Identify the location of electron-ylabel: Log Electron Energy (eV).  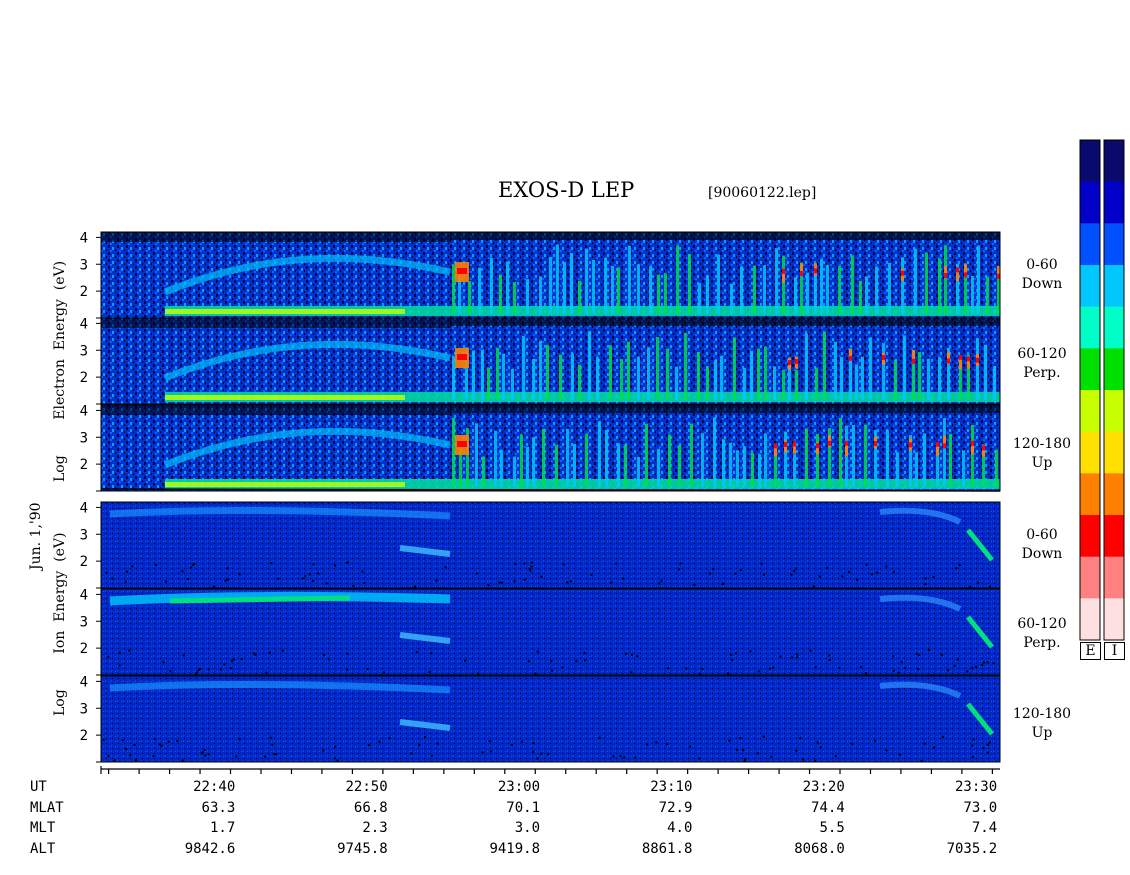
(60, 371).